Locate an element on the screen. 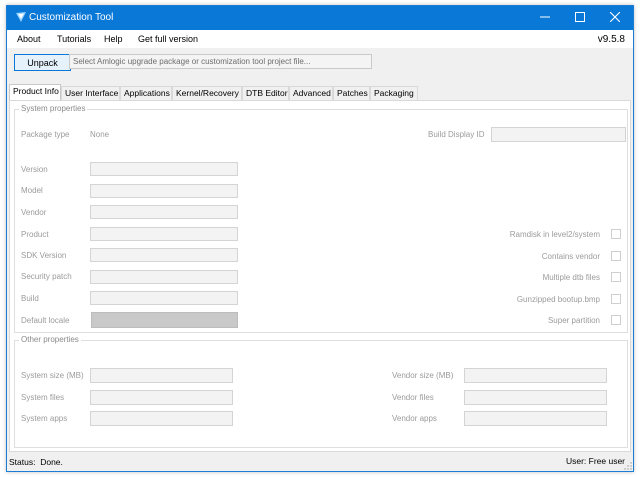 The width and height of the screenshot is (640, 478). multiple-dtb-checkbox-label: Multiple dtb files is located at coordinates (571, 277).